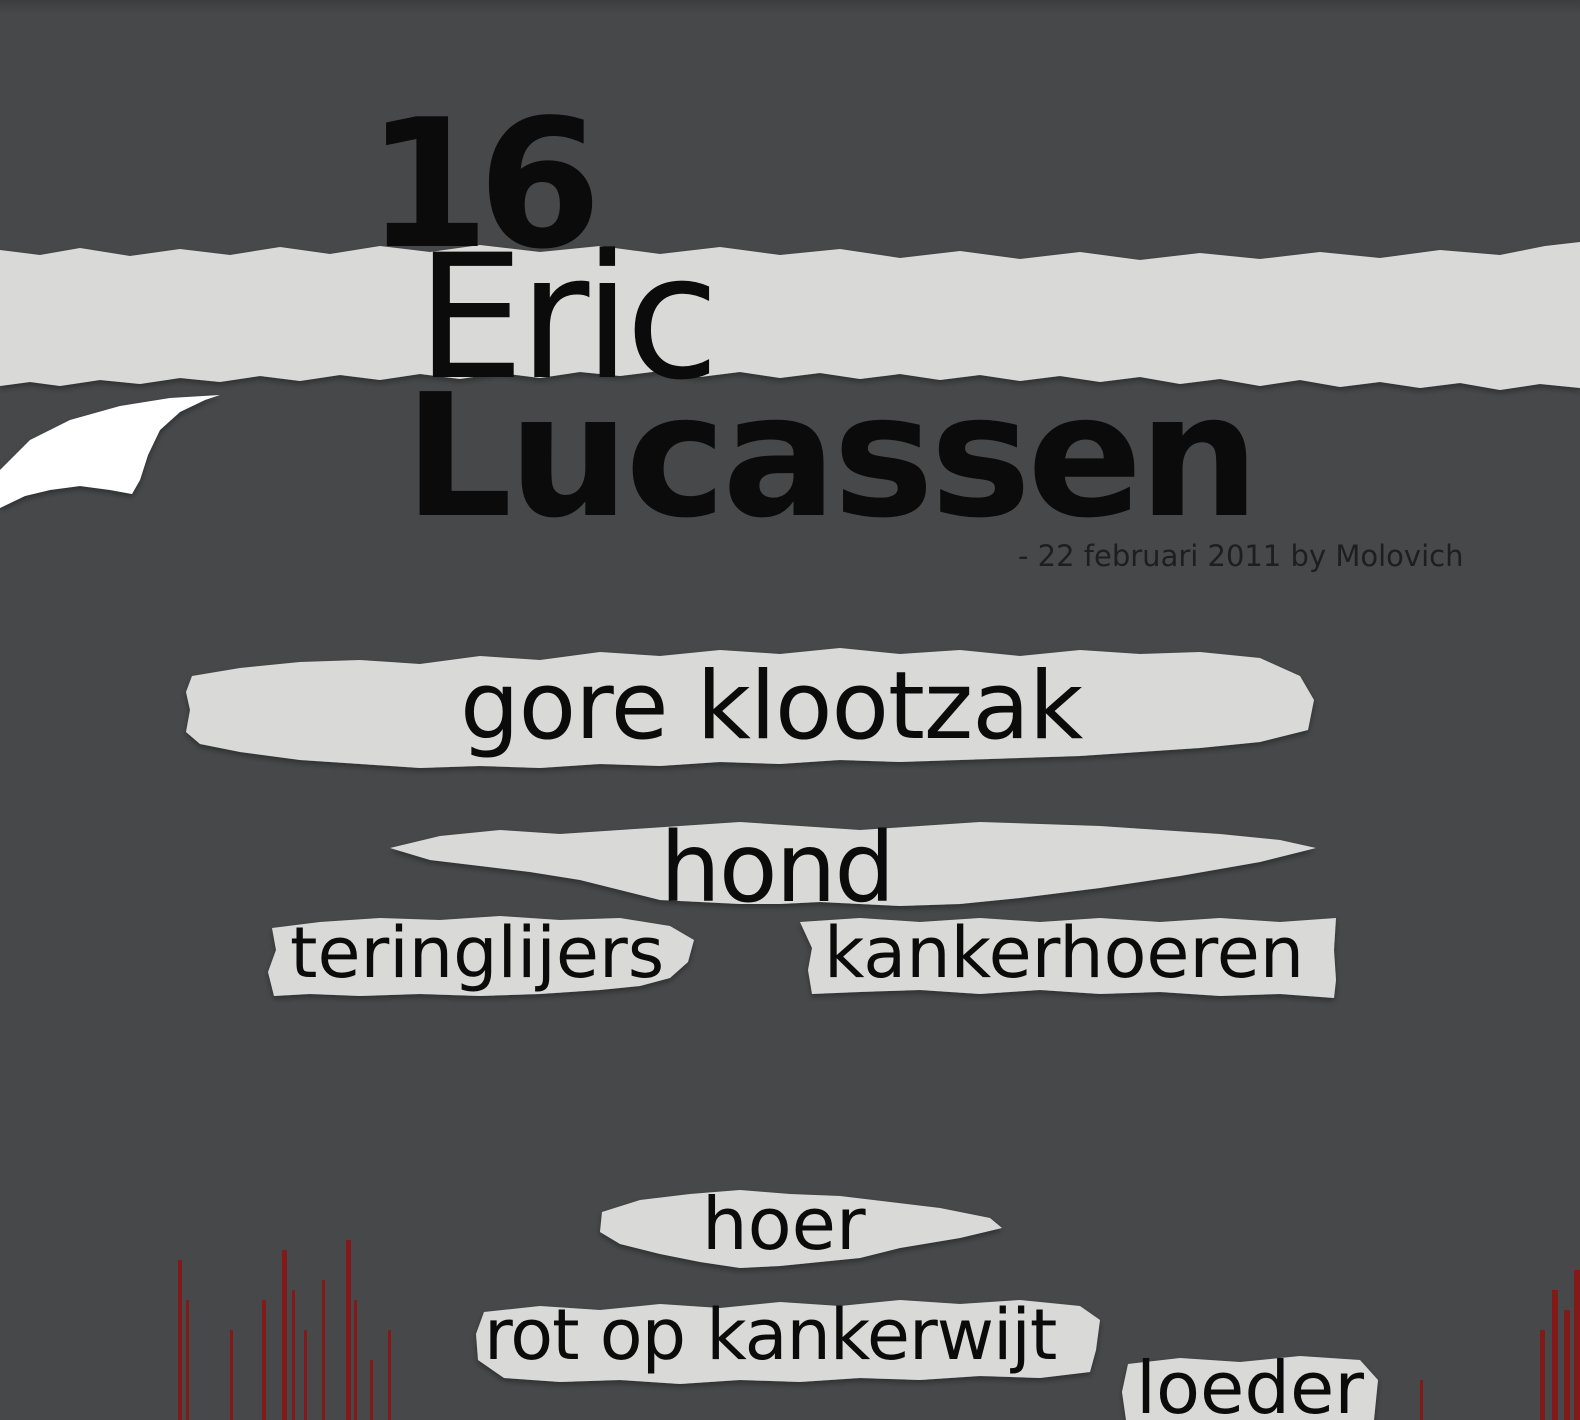 This screenshot has height=1420, width=1580. What do you see at coordinates (1241, 556) in the screenshot?
I see `byline: - 22 februari 2011 by Molovich` at bounding box center [1241, 556].